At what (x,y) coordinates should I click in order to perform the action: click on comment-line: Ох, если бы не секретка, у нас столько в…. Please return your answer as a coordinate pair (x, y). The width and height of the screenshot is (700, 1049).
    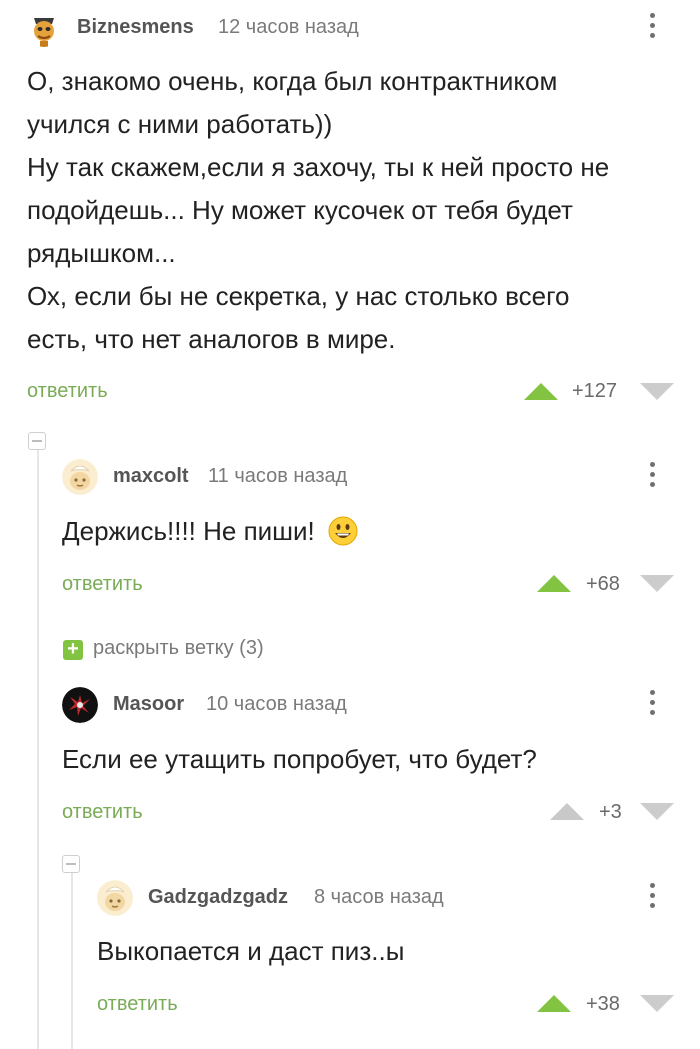
    Looking at the image, I should click on (298, 296).